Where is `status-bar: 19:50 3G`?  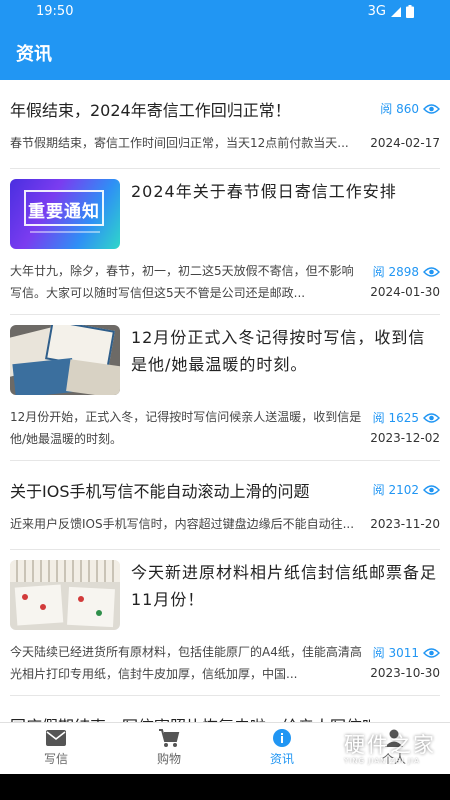 status-bar: 19:50 3G is located at coordinates (225, 12).